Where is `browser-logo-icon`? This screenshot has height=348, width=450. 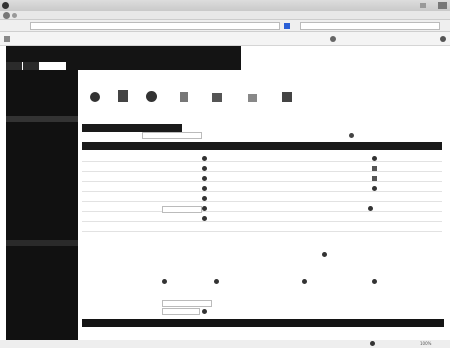
browser-logo-icon is located at coordinates (5, 5).